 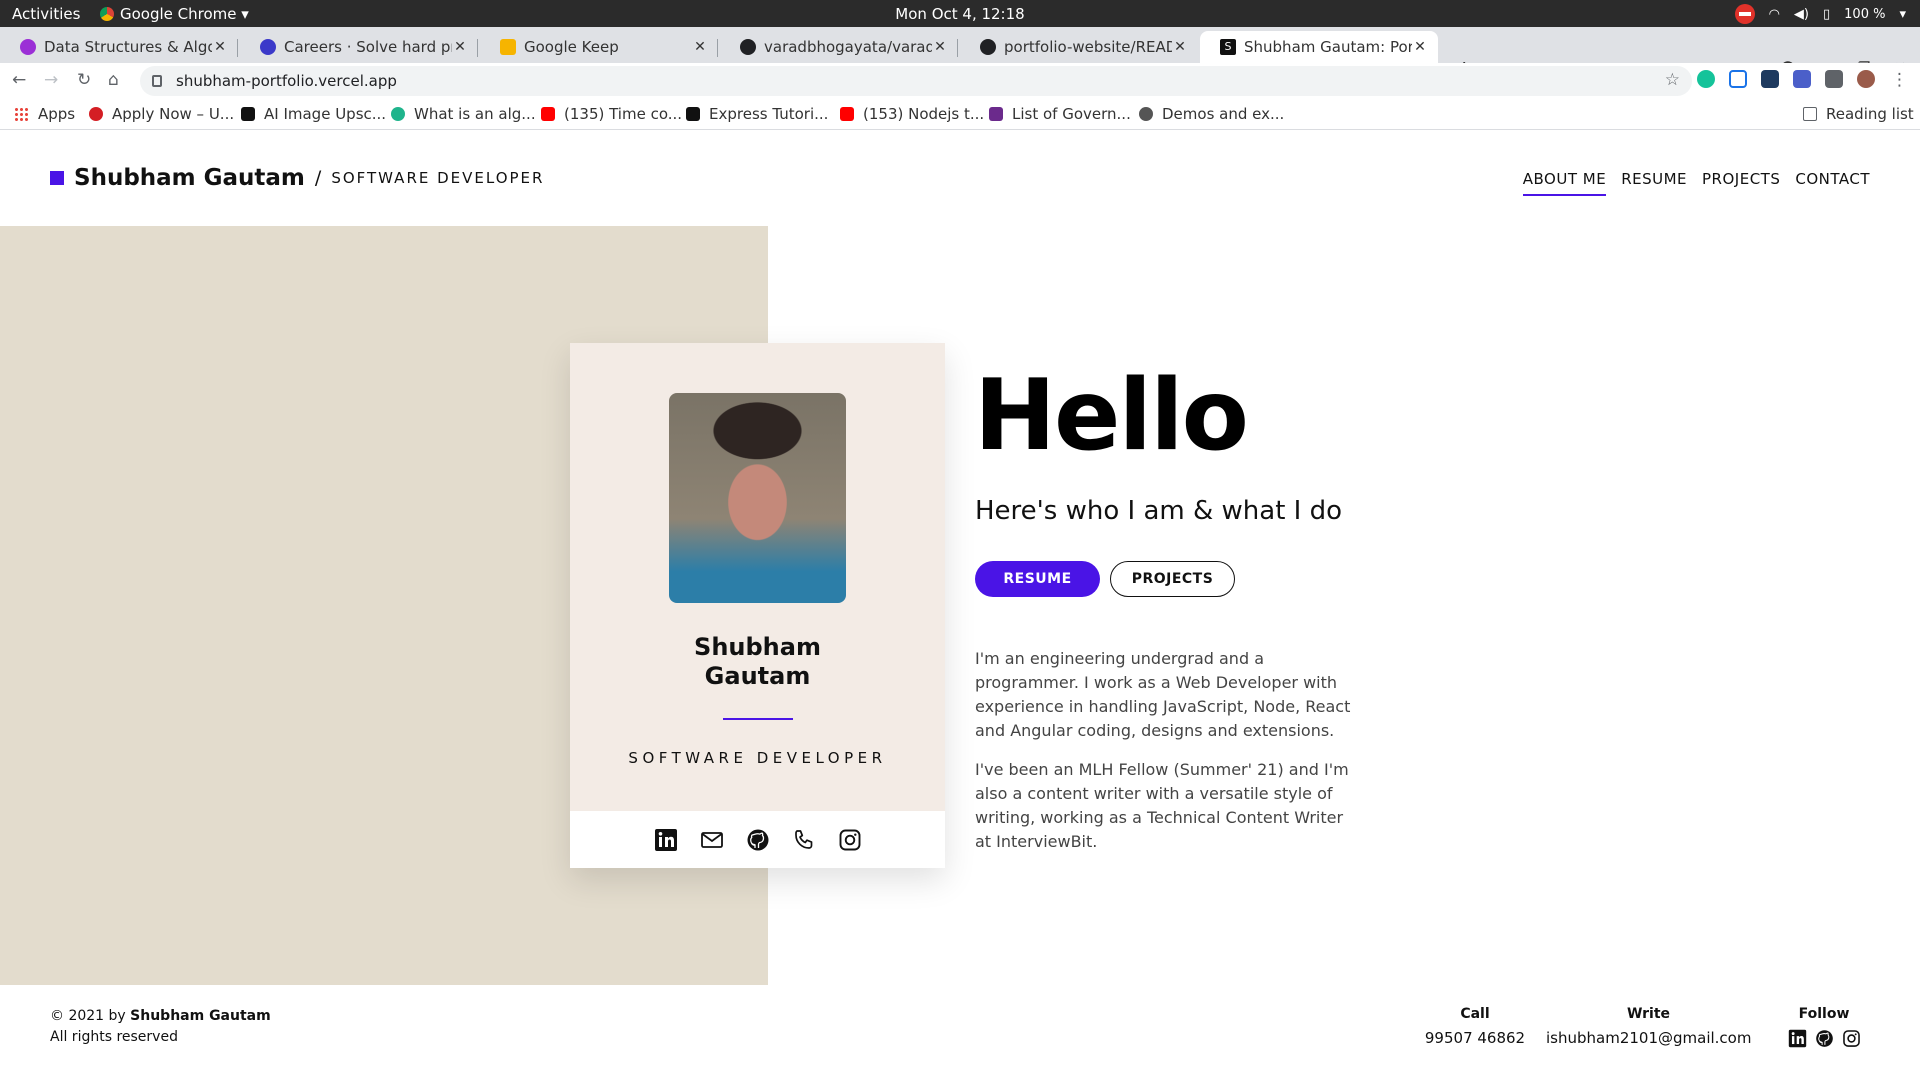 What do you see at coordinates (1801, 14) in the screenshot?
I see `volume-icon: ◀)` at bounding box center [1801, 14].